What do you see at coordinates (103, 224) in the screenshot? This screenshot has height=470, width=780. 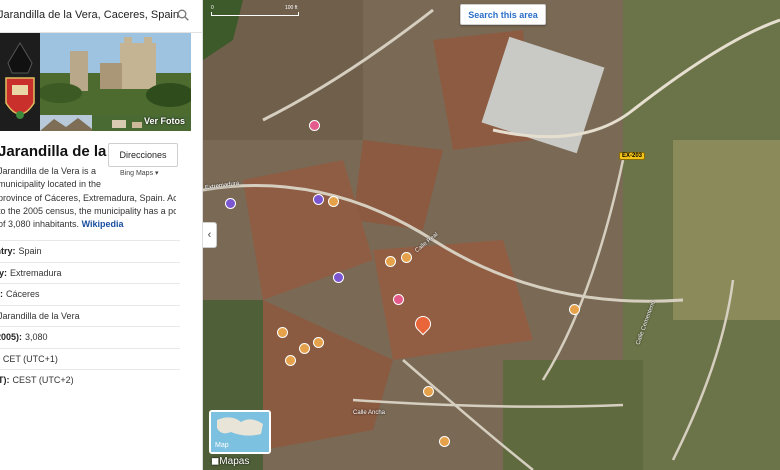 I see `wikipedia-link: Wikipedia` at bounding box center [103, 224].